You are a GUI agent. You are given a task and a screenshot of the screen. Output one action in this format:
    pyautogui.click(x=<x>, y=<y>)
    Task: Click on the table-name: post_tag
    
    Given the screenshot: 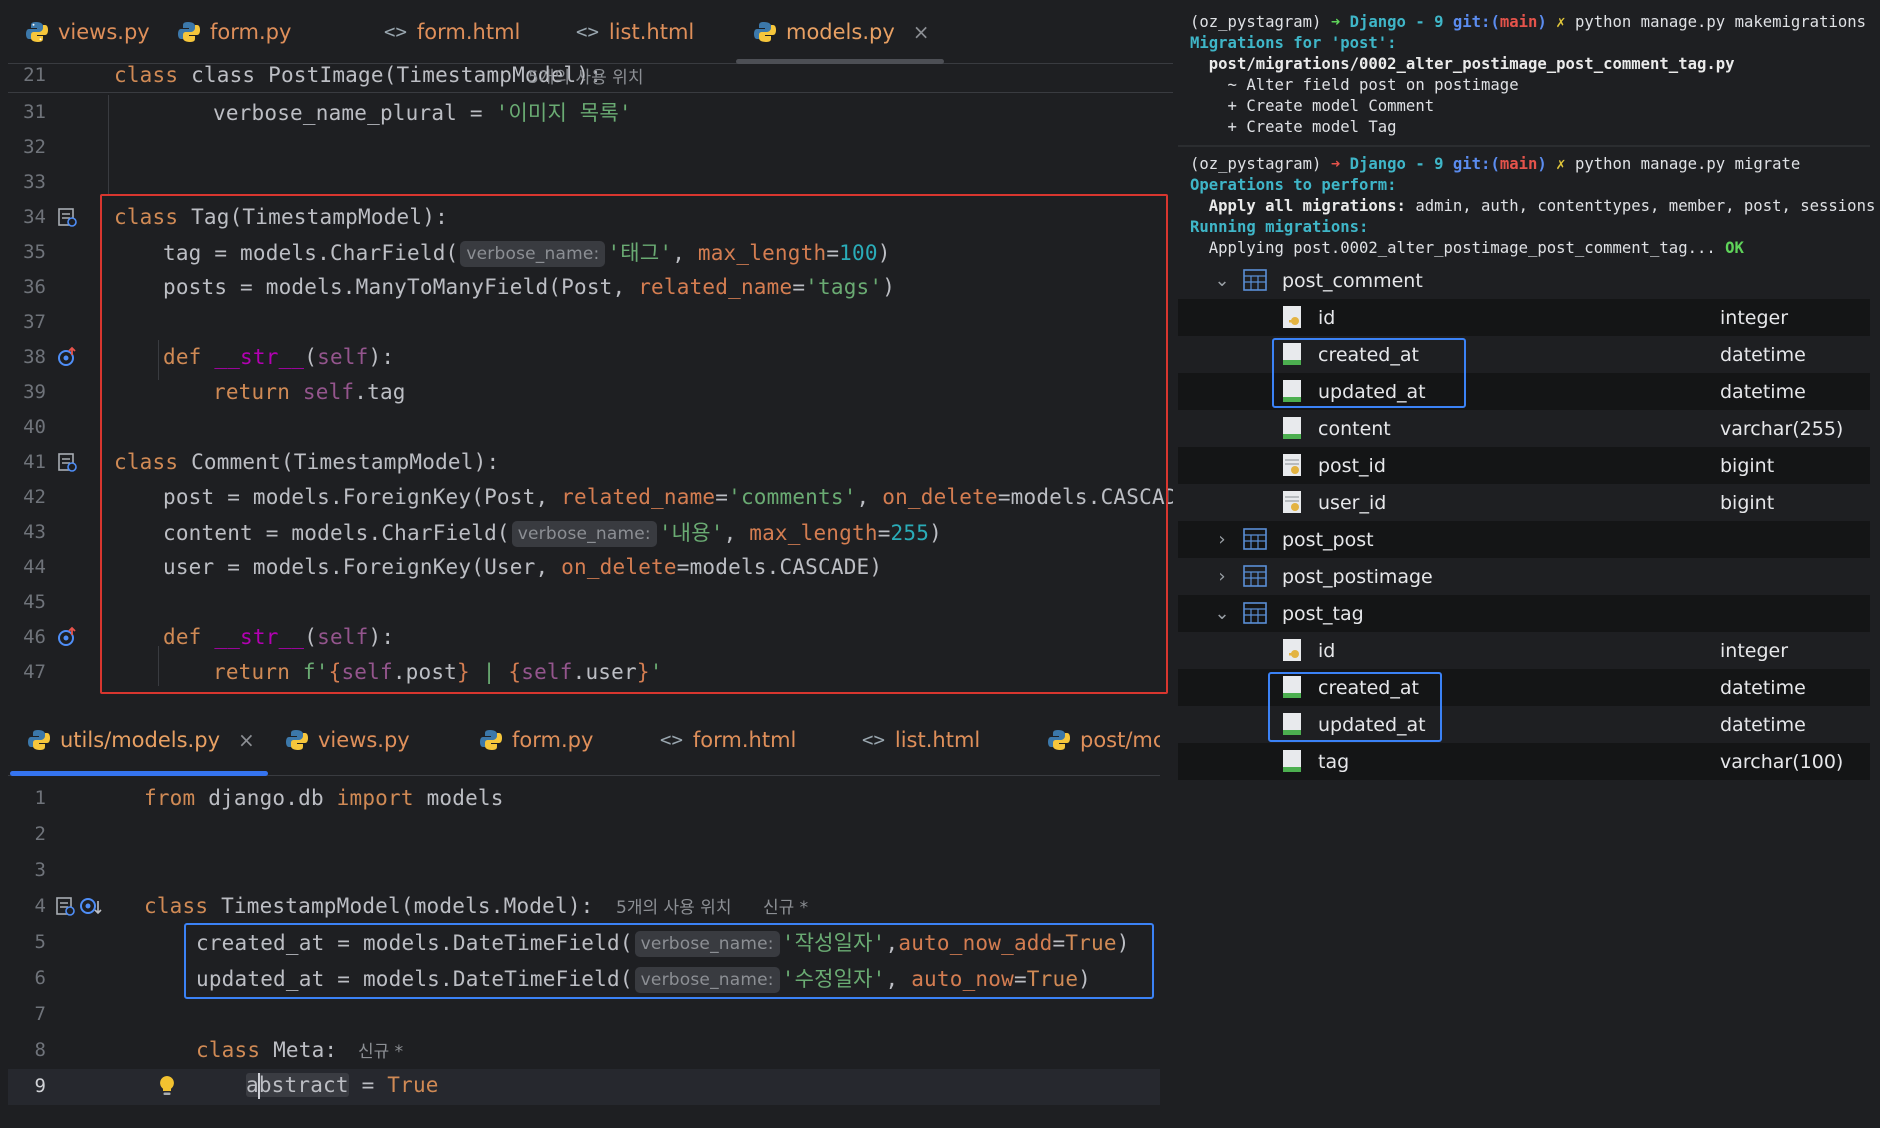 What is the action you would take?
    pyautogui.click(x=1323, y=613)
    